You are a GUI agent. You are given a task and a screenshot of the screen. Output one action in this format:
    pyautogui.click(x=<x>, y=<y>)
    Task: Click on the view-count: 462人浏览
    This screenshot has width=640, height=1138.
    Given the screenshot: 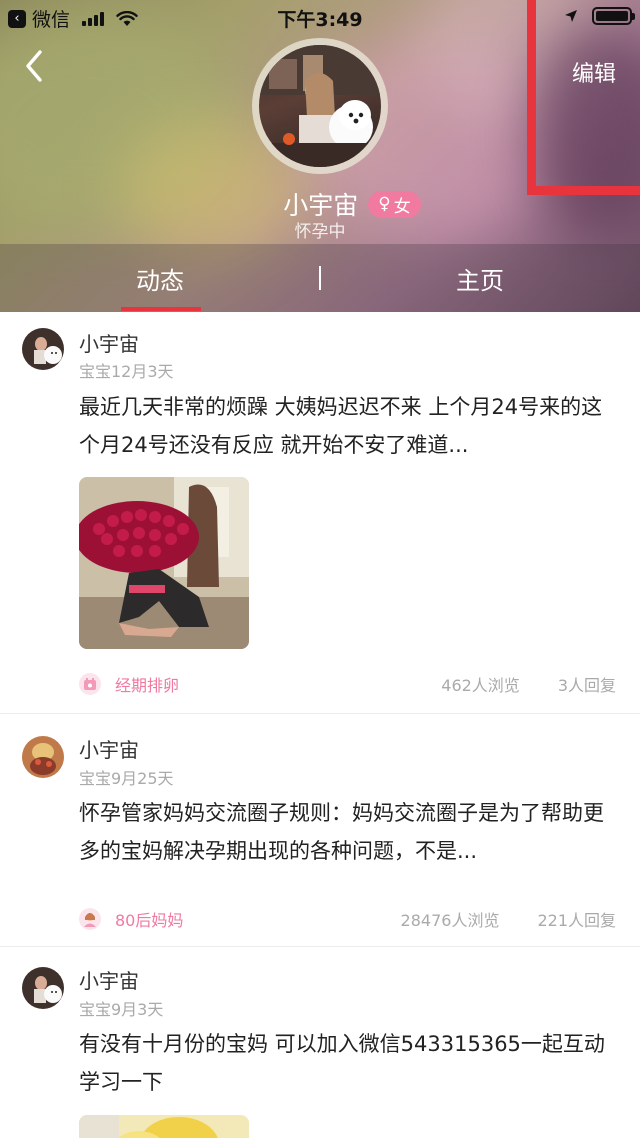 What is the action you would take?
    pyautogui.click(x=480, y=685)
    